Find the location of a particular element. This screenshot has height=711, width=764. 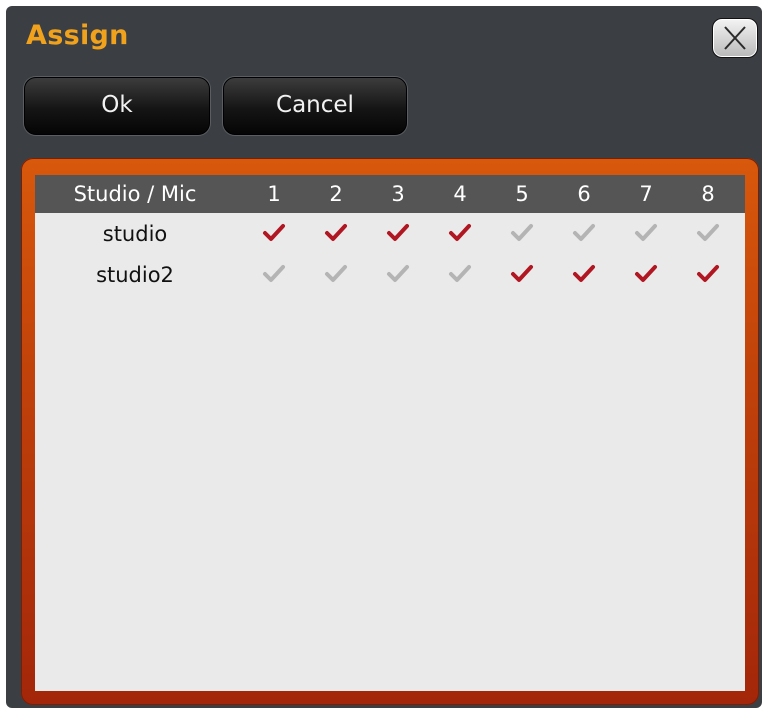

check-studio-mic-2-icon is located at coordinates (336, 233).